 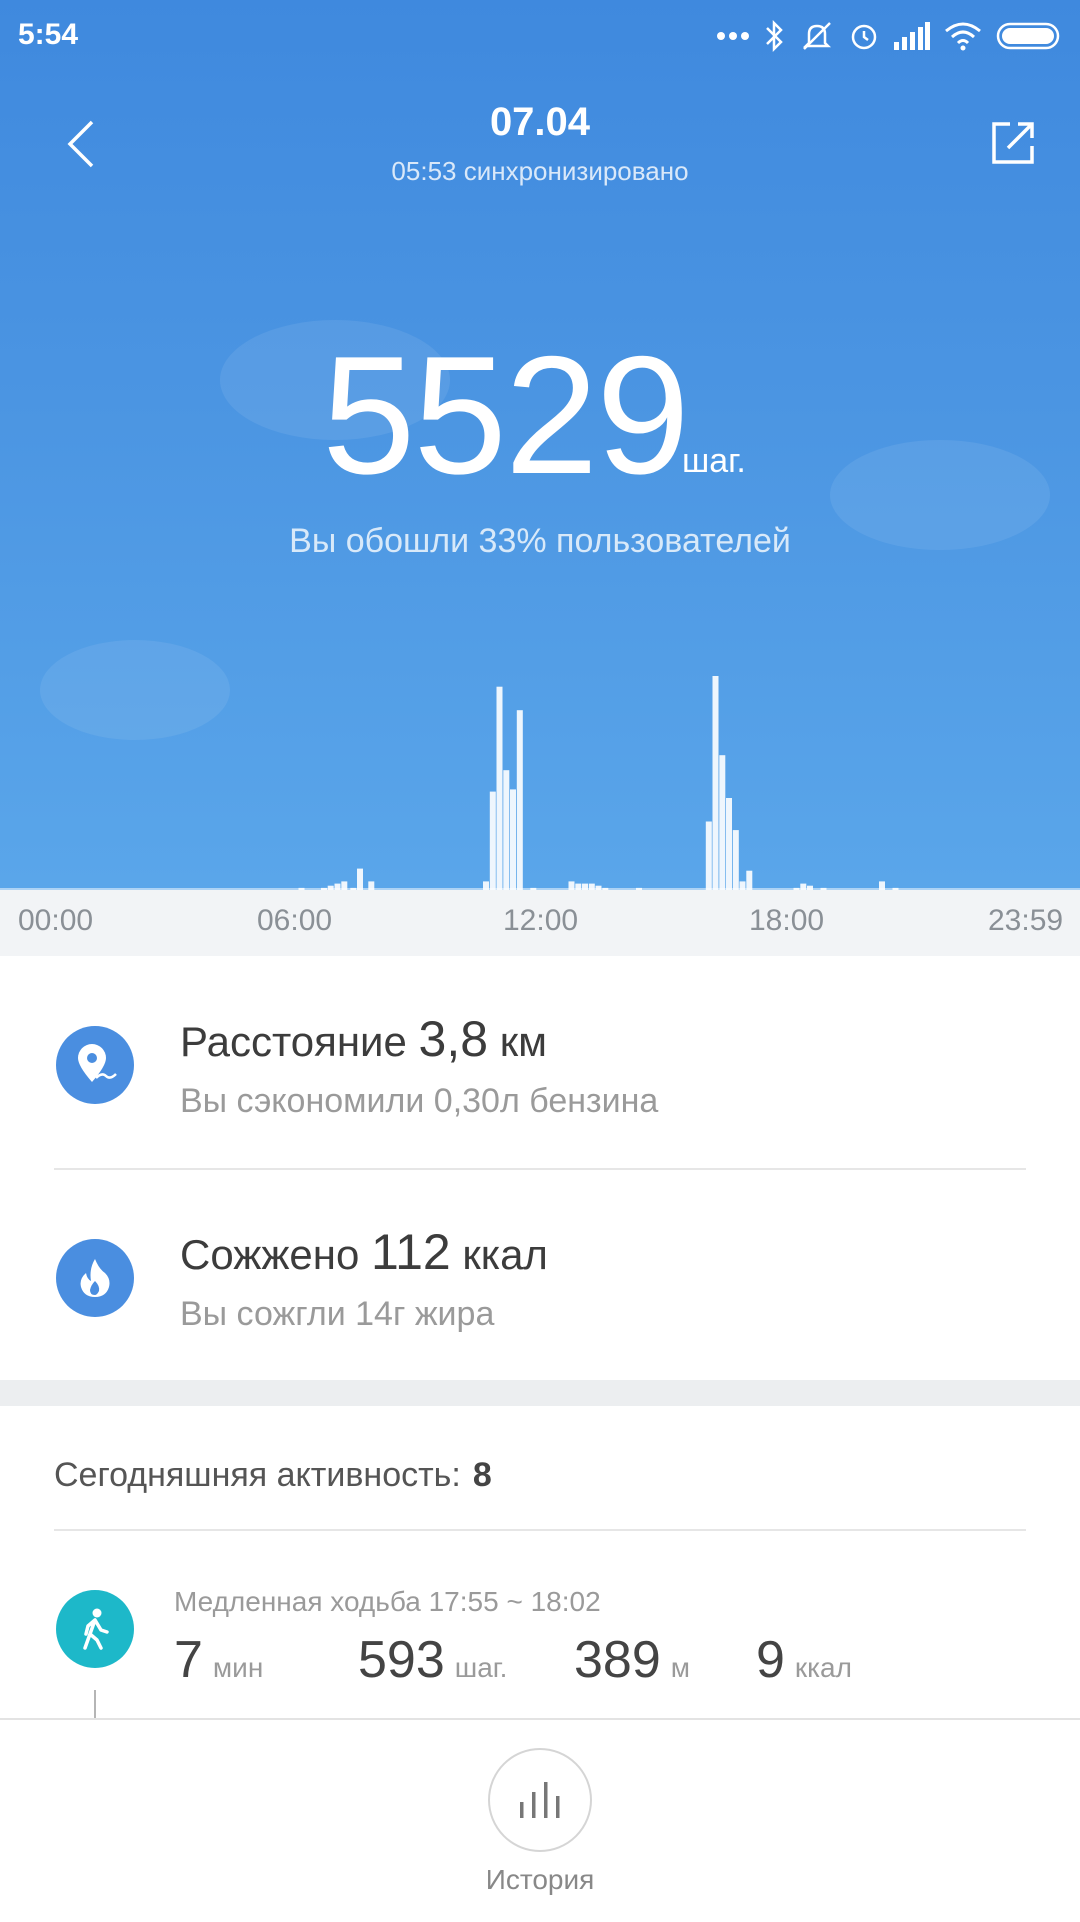 I want to click on battery-icon, so click(x=1029, y=36).